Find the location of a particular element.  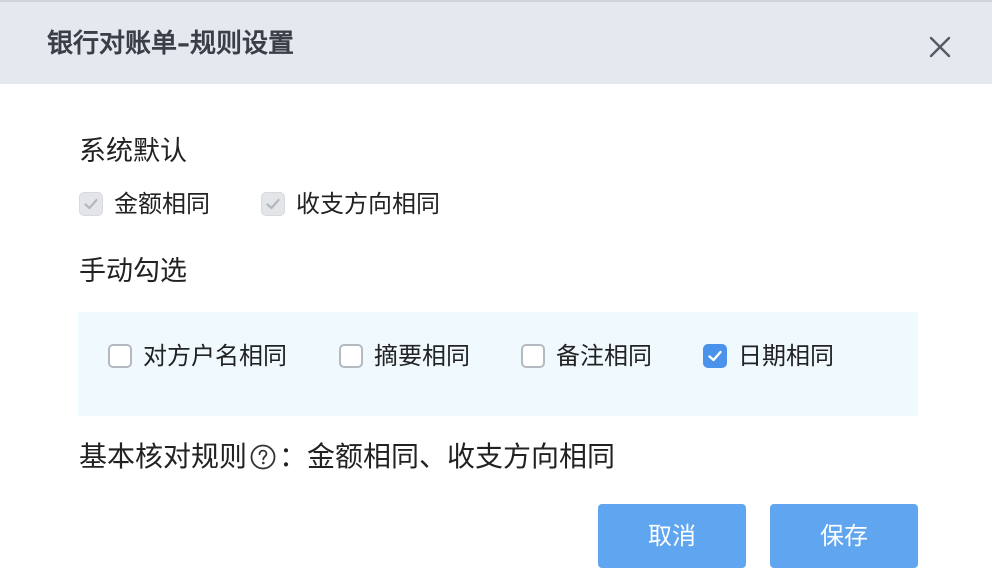

basic-rule-line: 基本核对规则 ： 金额相同、收支方向相同 is located at coordinates (347, 457).